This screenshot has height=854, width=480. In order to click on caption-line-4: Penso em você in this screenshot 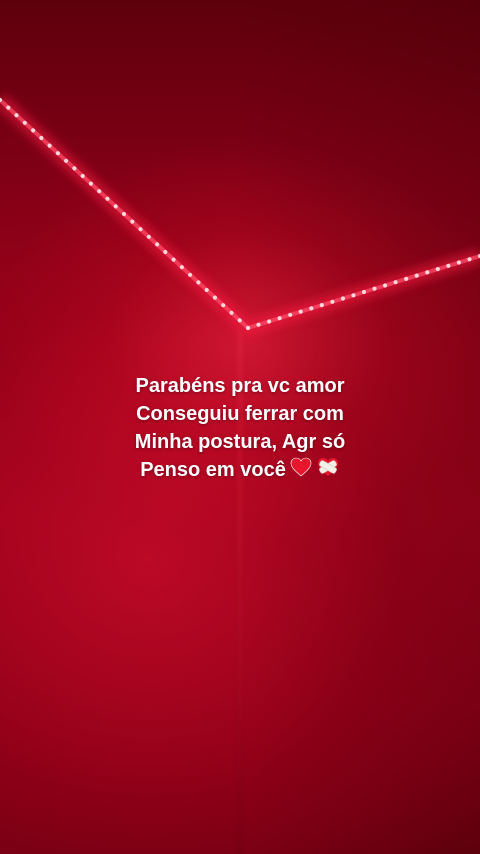, I will do `click(240, 470)`.